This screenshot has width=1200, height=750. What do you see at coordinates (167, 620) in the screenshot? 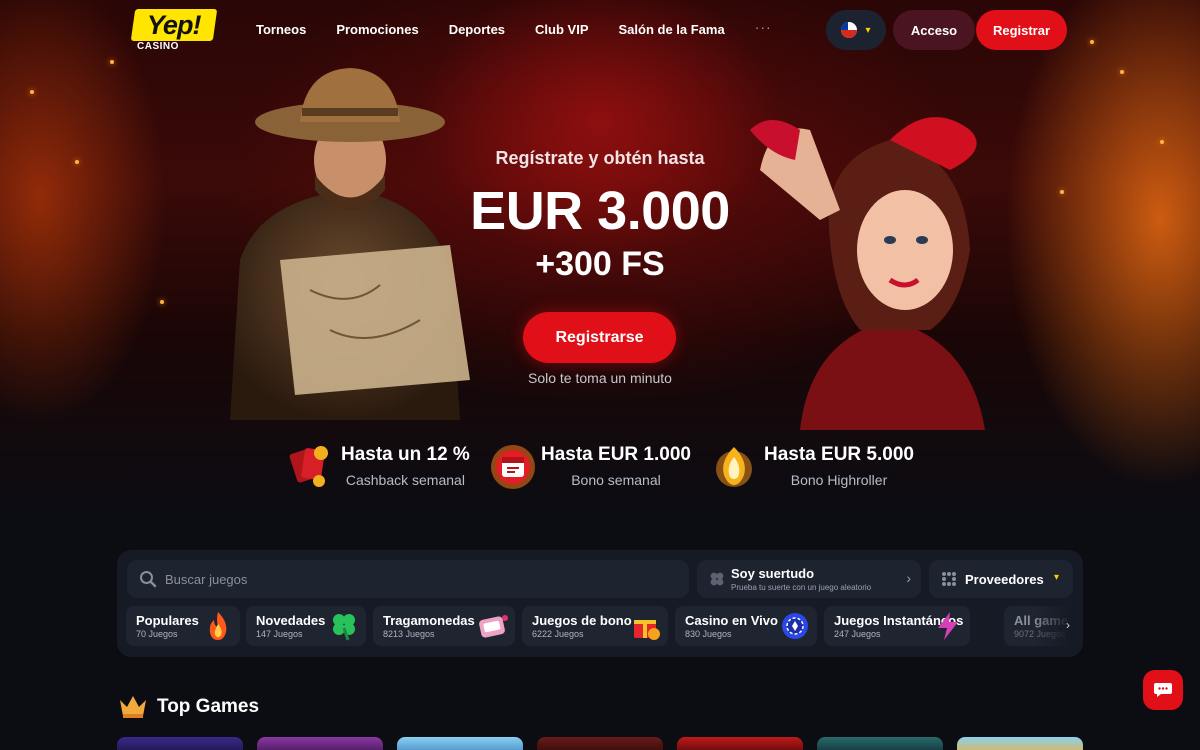
I see `category-name: Populares` at bounding box center [167, 620].